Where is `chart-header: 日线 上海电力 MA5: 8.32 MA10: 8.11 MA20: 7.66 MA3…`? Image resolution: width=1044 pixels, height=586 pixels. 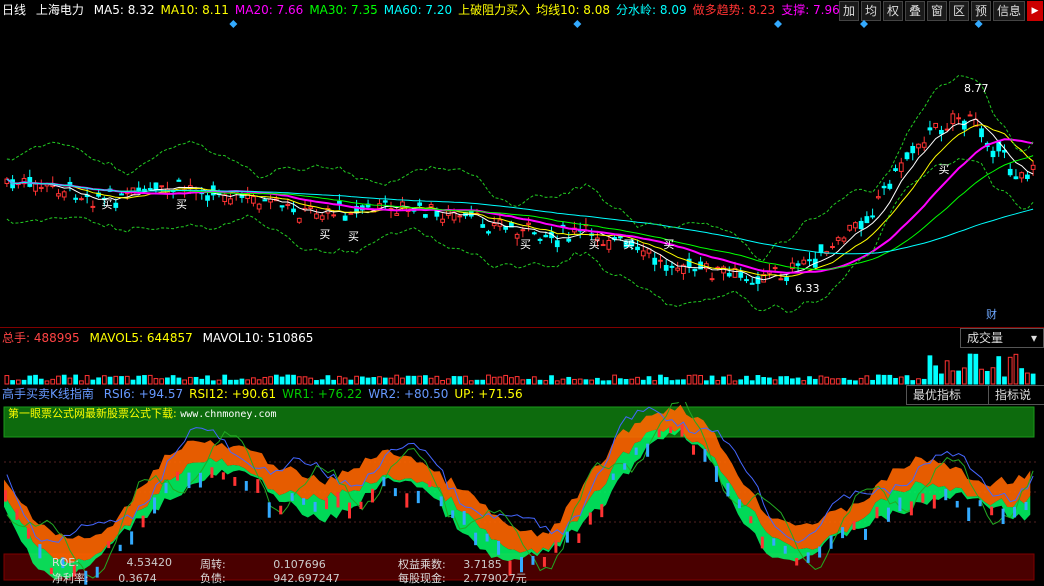
chart-header: 日线 上海电力 MA5: 8.32 MA10: 8.11 MA20: 7.66 MA3… is located at coordinates (428, 10).